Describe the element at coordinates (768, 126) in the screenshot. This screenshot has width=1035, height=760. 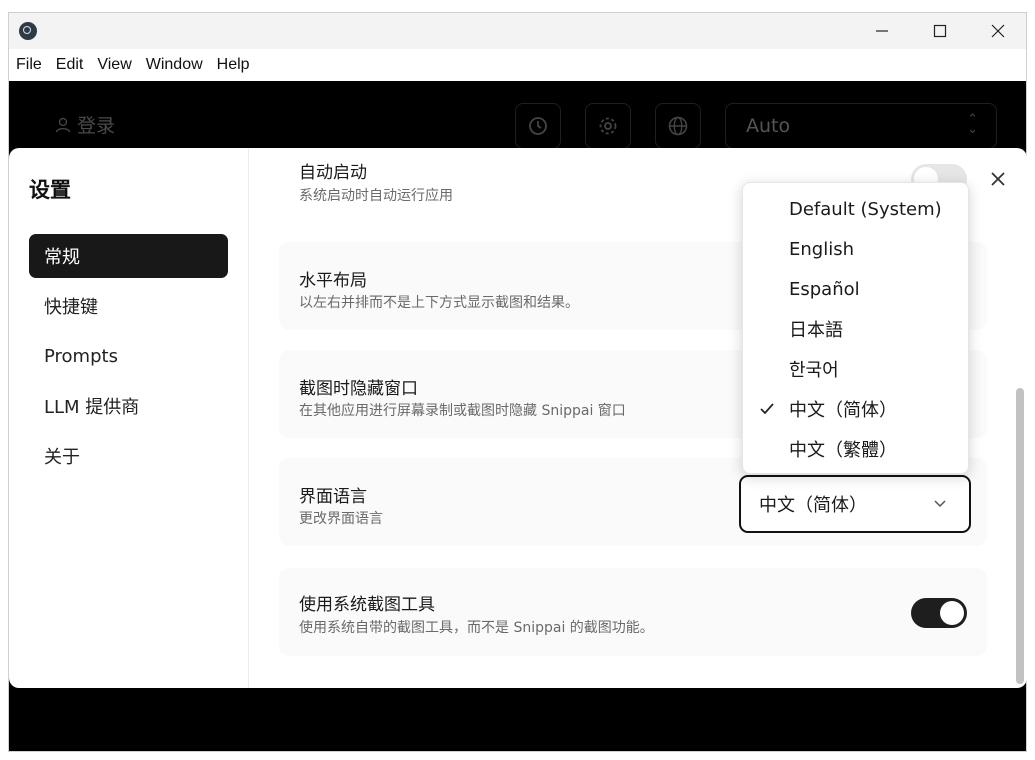
I see `model-select-value: Auto` at that location.